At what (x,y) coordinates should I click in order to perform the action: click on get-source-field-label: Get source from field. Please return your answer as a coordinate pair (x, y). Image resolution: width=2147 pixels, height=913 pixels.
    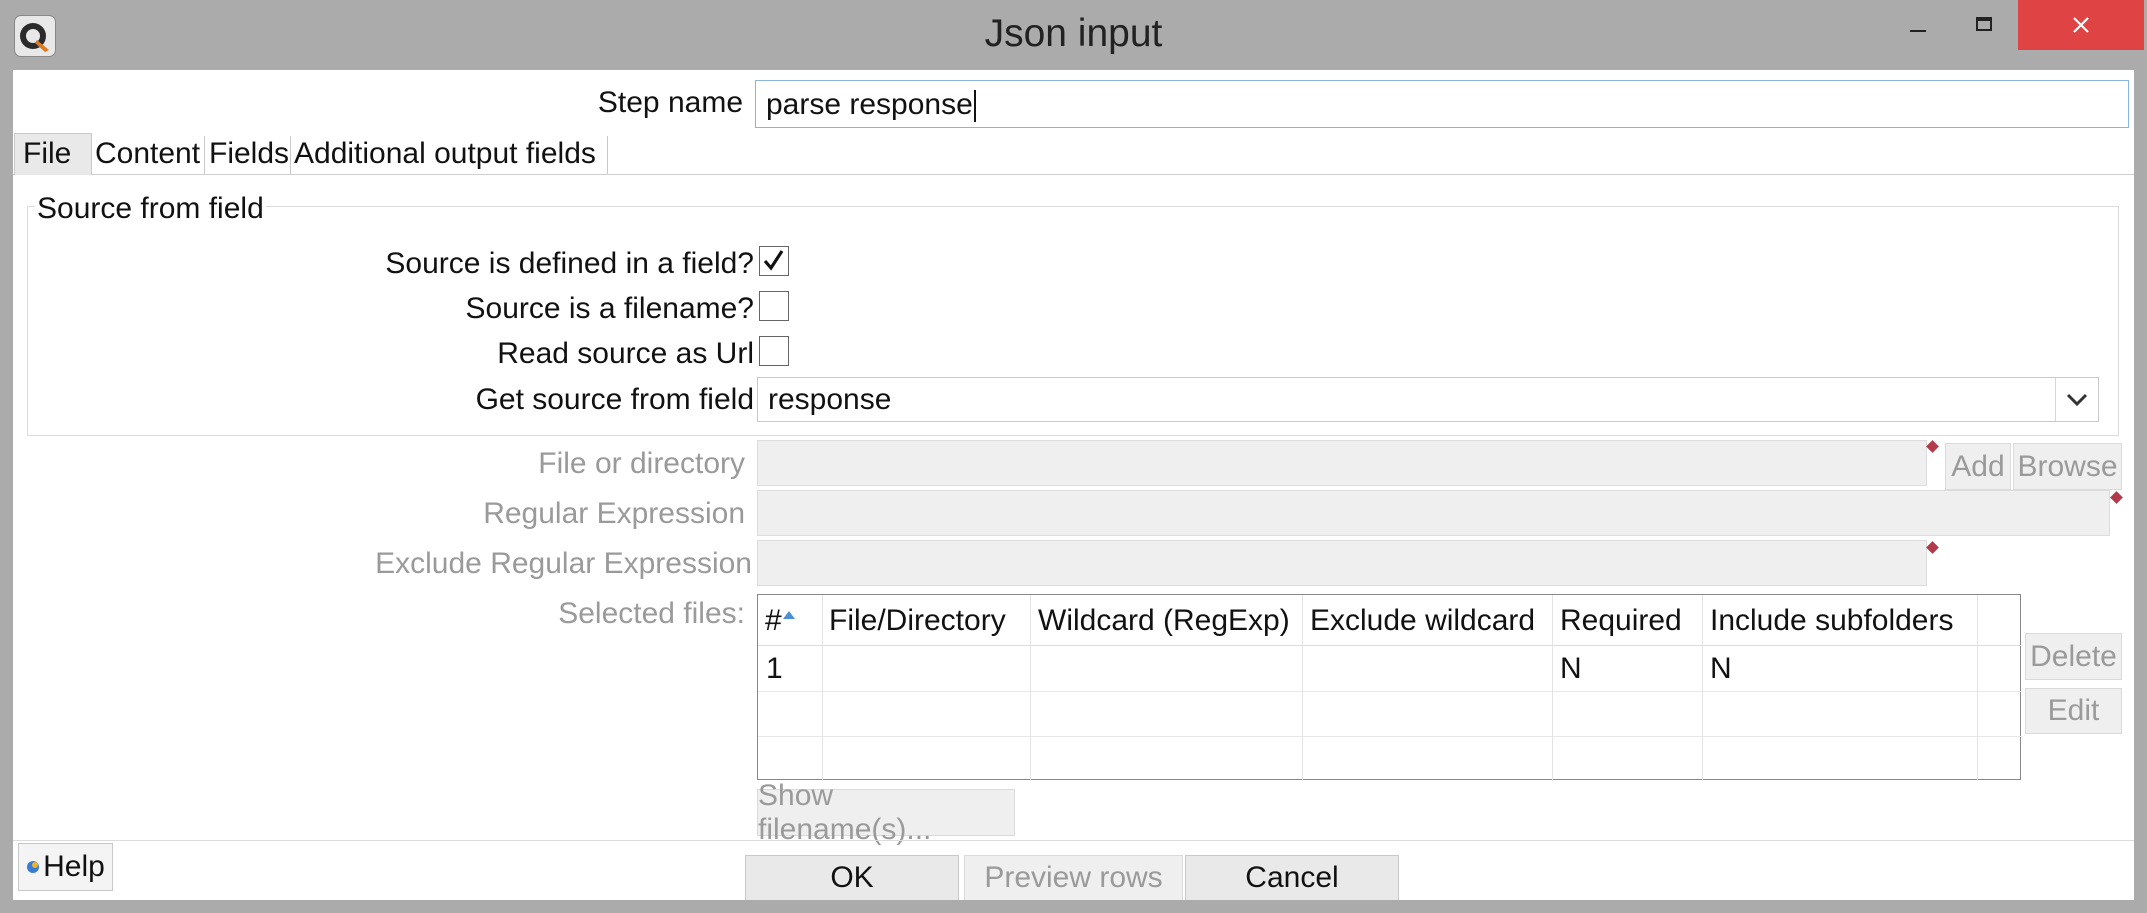
    Looking at the image, I should click on (614, 399).